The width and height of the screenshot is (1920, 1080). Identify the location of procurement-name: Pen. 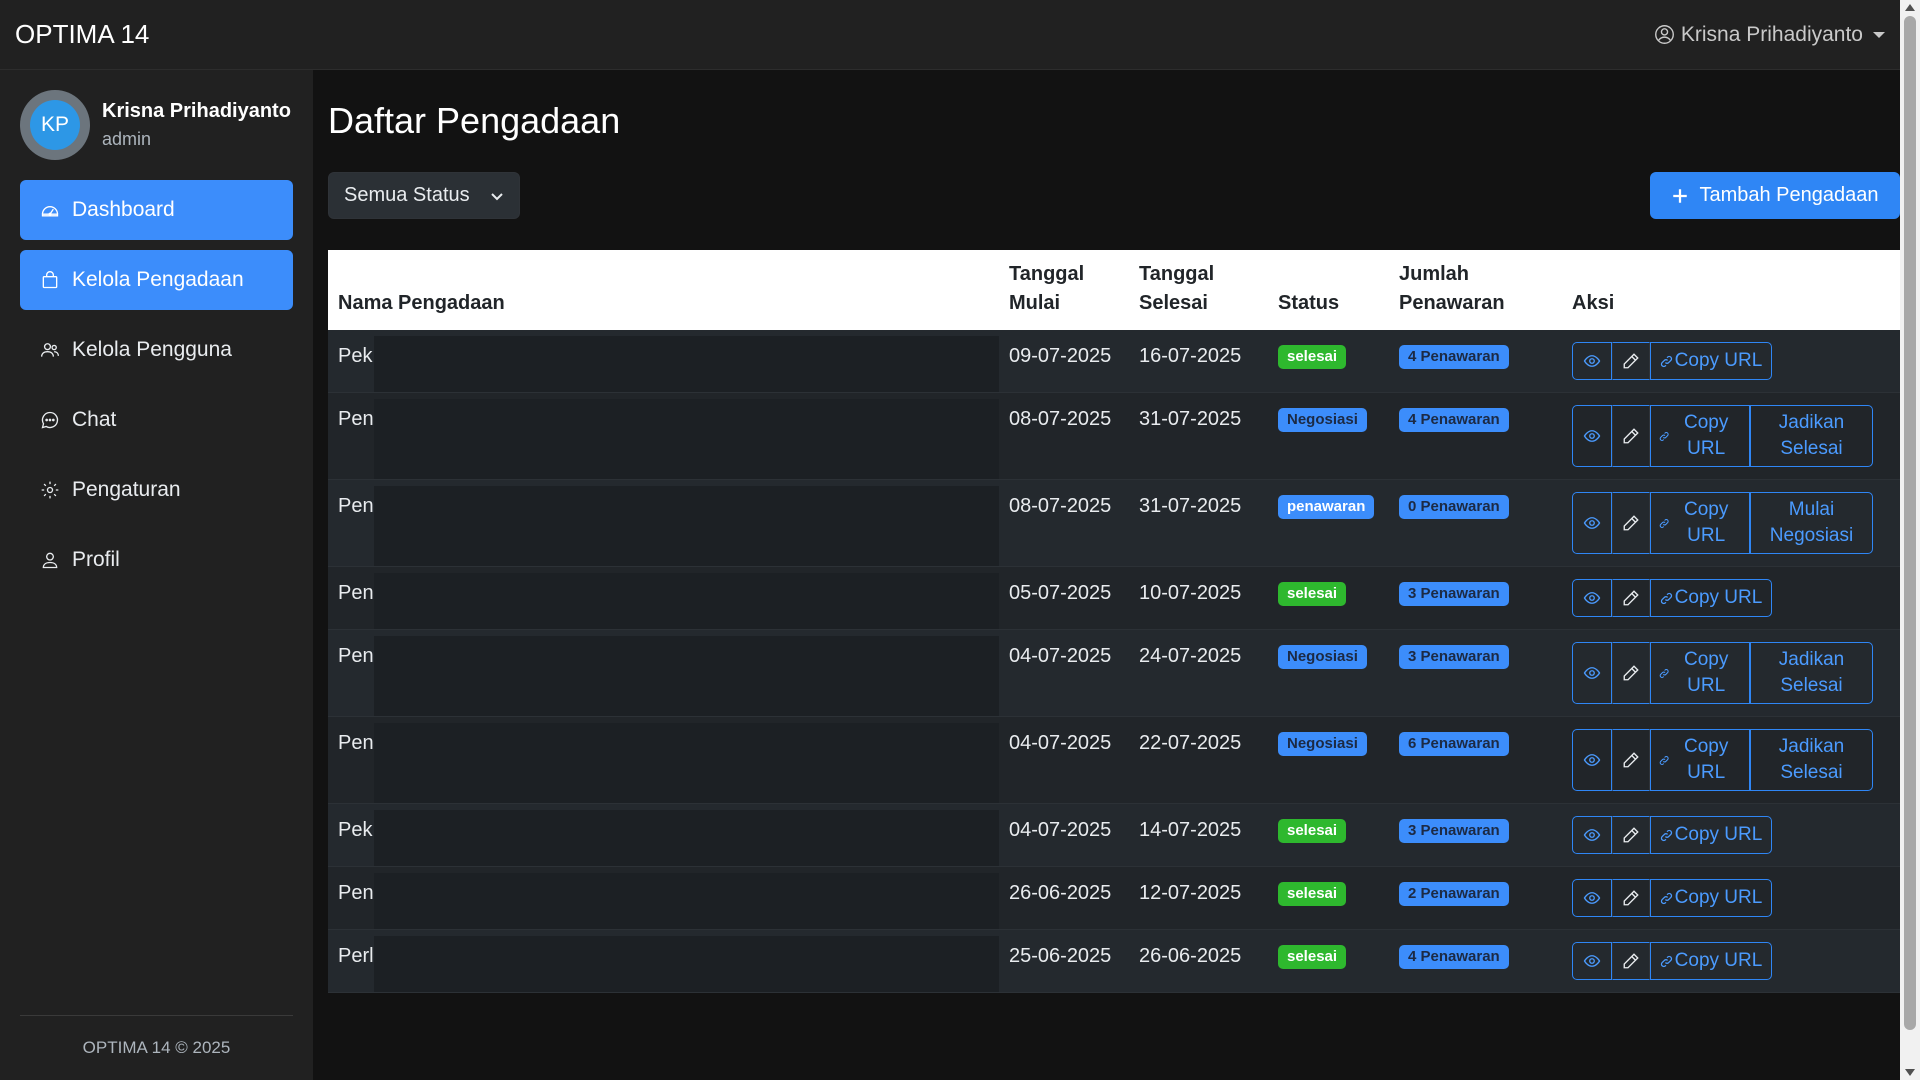
(356, 419).